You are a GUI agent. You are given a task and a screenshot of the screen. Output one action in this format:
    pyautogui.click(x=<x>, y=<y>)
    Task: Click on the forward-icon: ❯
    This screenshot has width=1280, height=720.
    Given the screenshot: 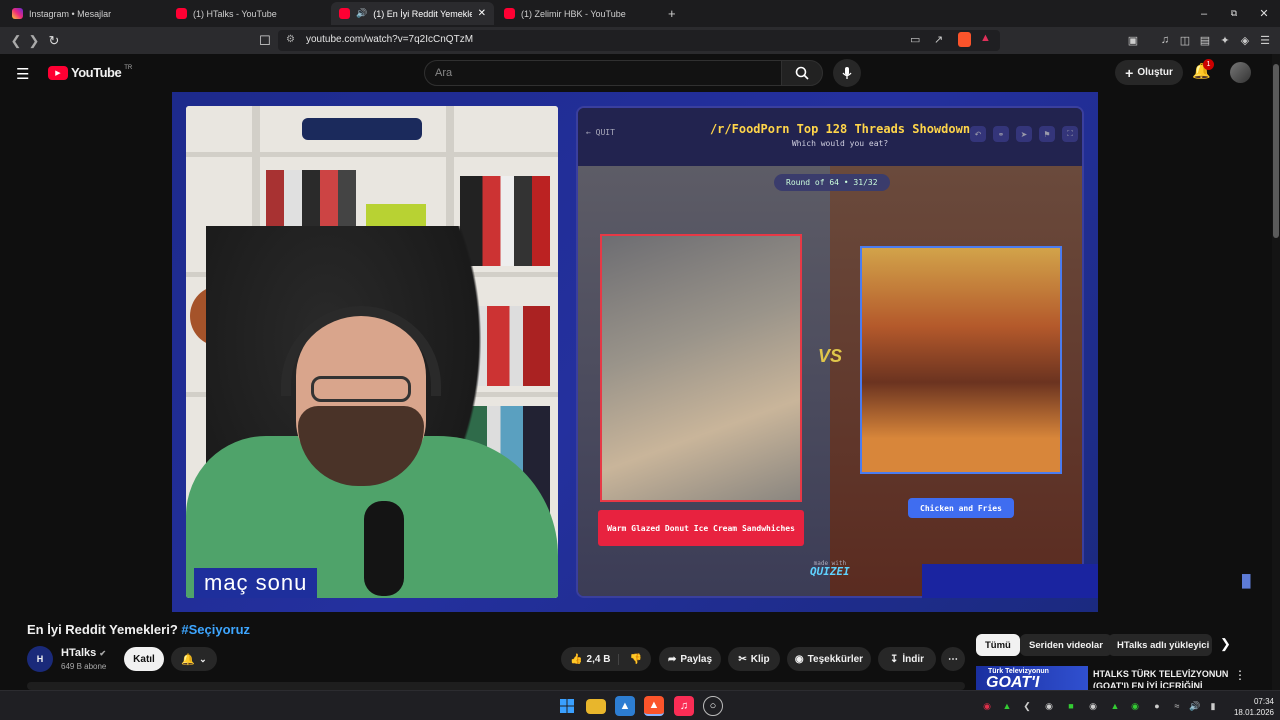 What is the action you would take?
    pyautogui.click(x=34, y=41)
    